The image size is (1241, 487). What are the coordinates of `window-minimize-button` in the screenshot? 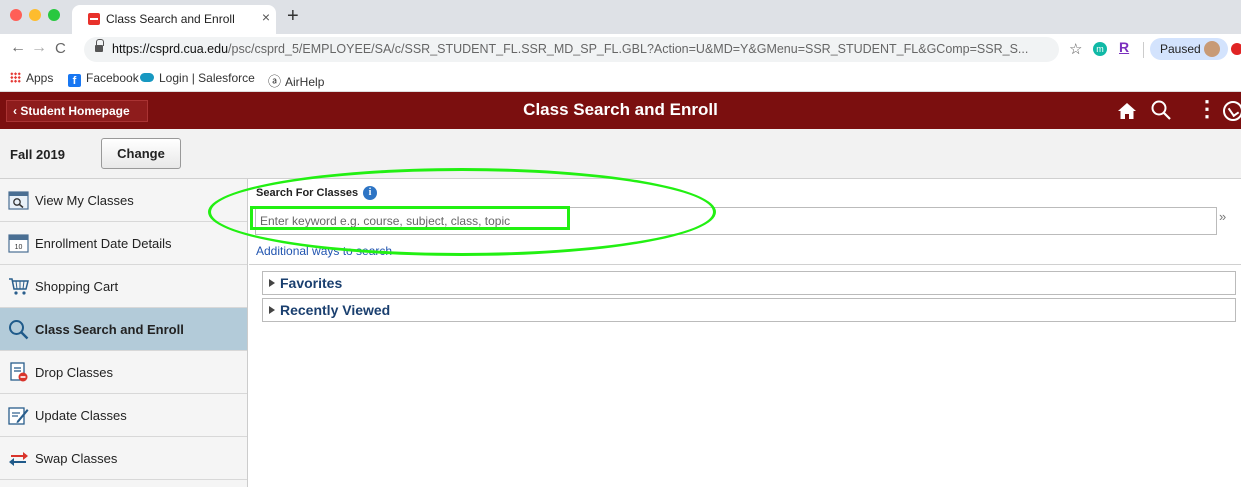 It's located at (35, 15).